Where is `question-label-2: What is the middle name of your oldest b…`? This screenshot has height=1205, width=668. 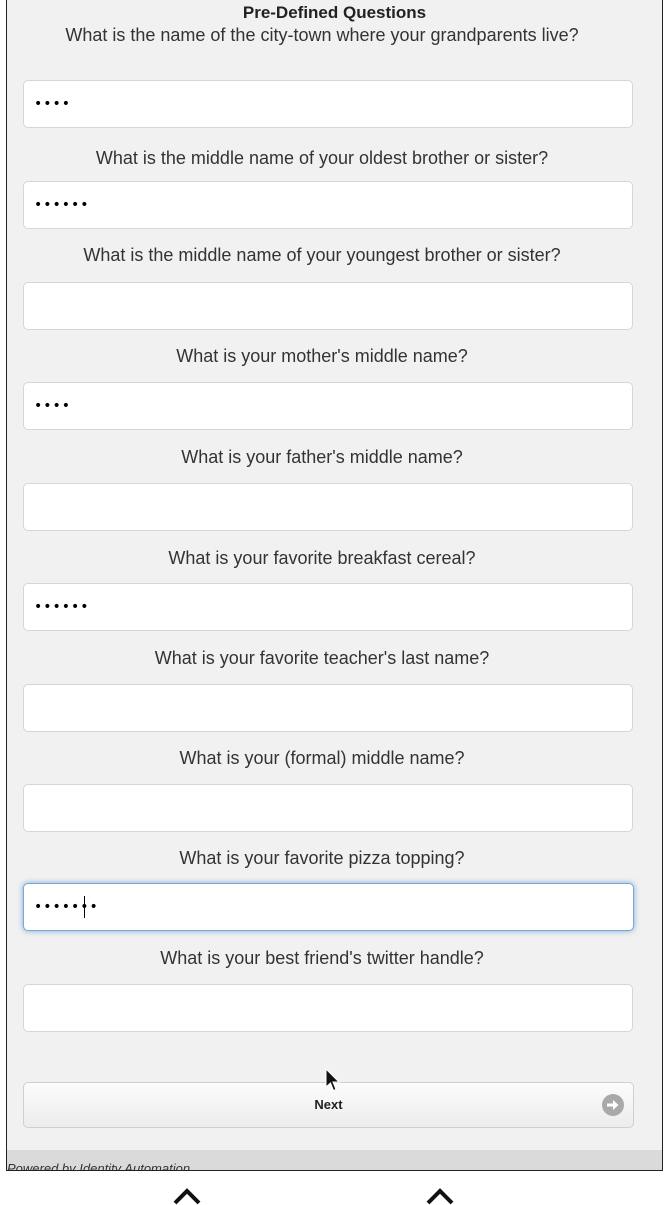 question-label-2: What is the middle name of your oldest b… is located at coordinates (322, 158).